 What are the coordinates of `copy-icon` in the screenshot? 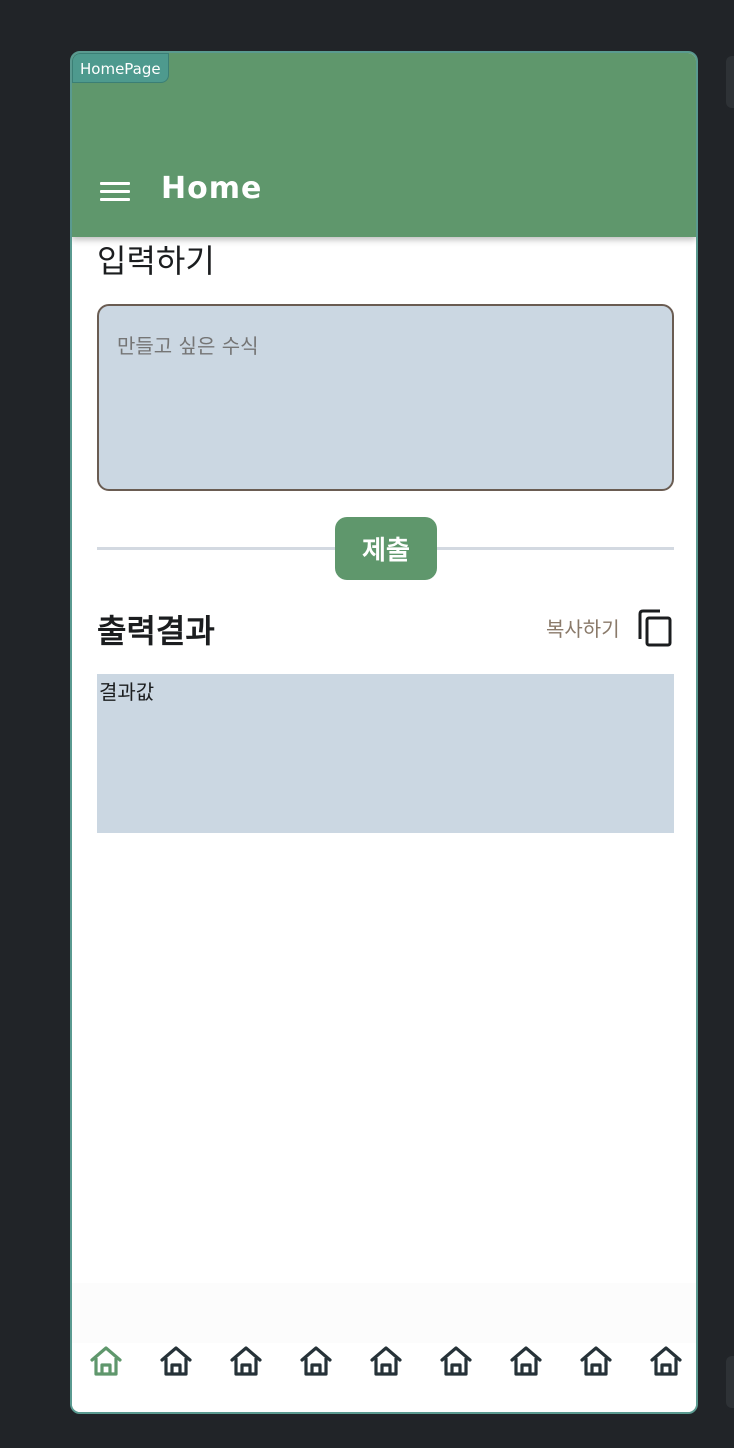 It's located at (655, 628).